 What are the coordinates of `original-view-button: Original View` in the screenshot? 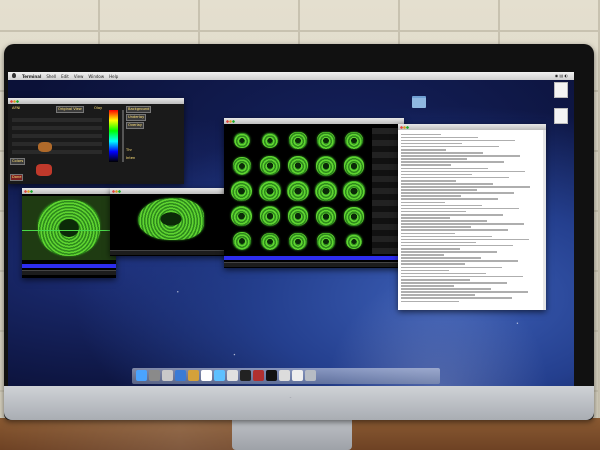 It's located at (70, 109).